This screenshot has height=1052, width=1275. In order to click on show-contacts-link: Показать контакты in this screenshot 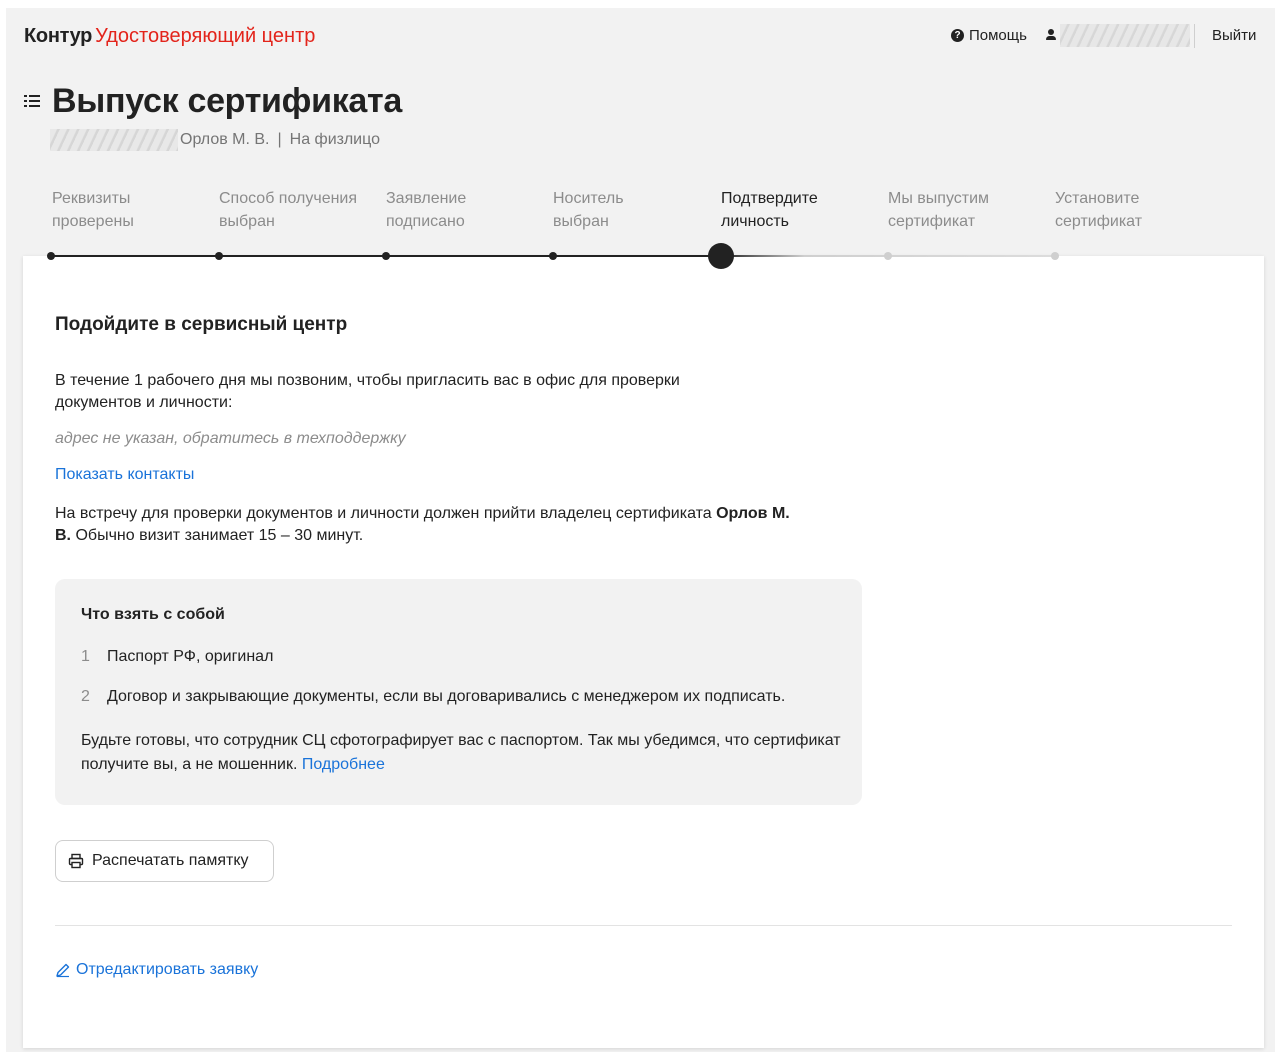, I will do `click(124, 475)`.